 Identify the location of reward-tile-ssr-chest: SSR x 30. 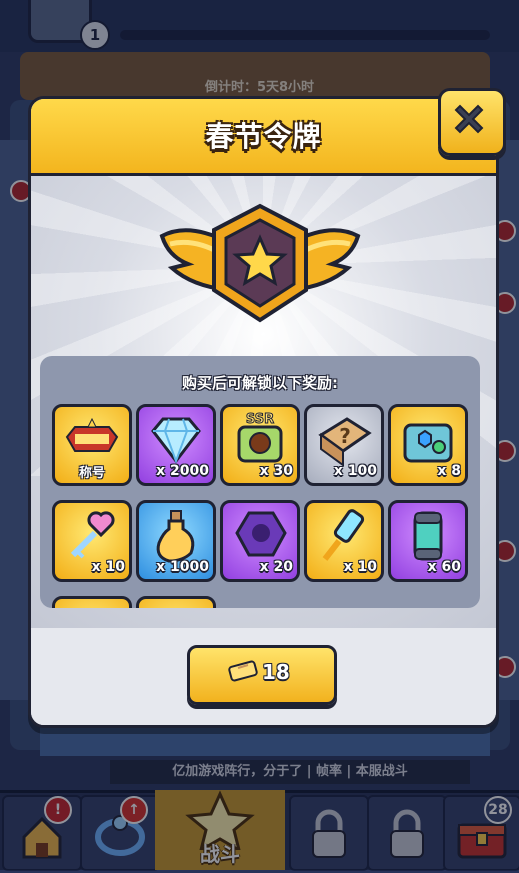
(260, 445).